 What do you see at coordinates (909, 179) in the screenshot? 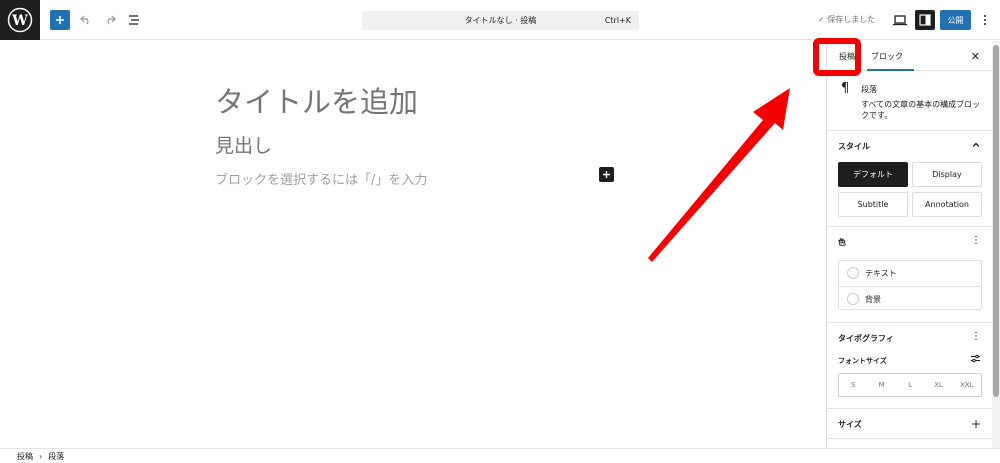
I see `styles-panel: スタイル デフォルト Display Subtitle Annotation` at bounding box center [909, 179].